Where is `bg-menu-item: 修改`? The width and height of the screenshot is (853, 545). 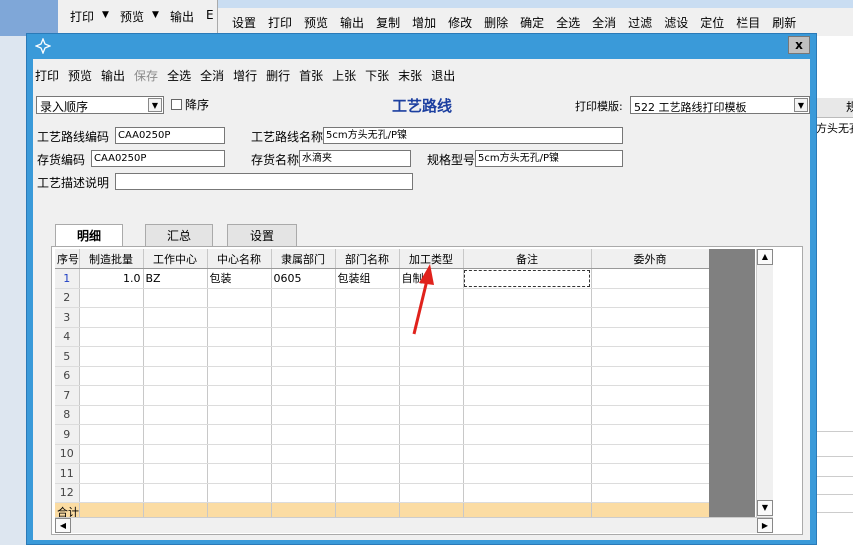
bg-menu-item: 修改 is located at coordinates (460, 22).